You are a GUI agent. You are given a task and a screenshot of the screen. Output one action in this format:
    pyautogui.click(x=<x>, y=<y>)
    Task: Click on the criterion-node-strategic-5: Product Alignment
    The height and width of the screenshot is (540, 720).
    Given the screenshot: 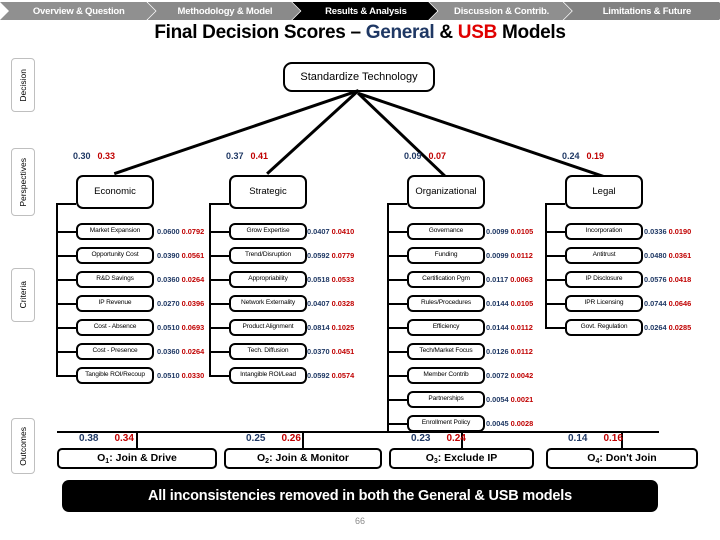 What is the action you would take?
    pyautogui.click(x=268, y=327)
    